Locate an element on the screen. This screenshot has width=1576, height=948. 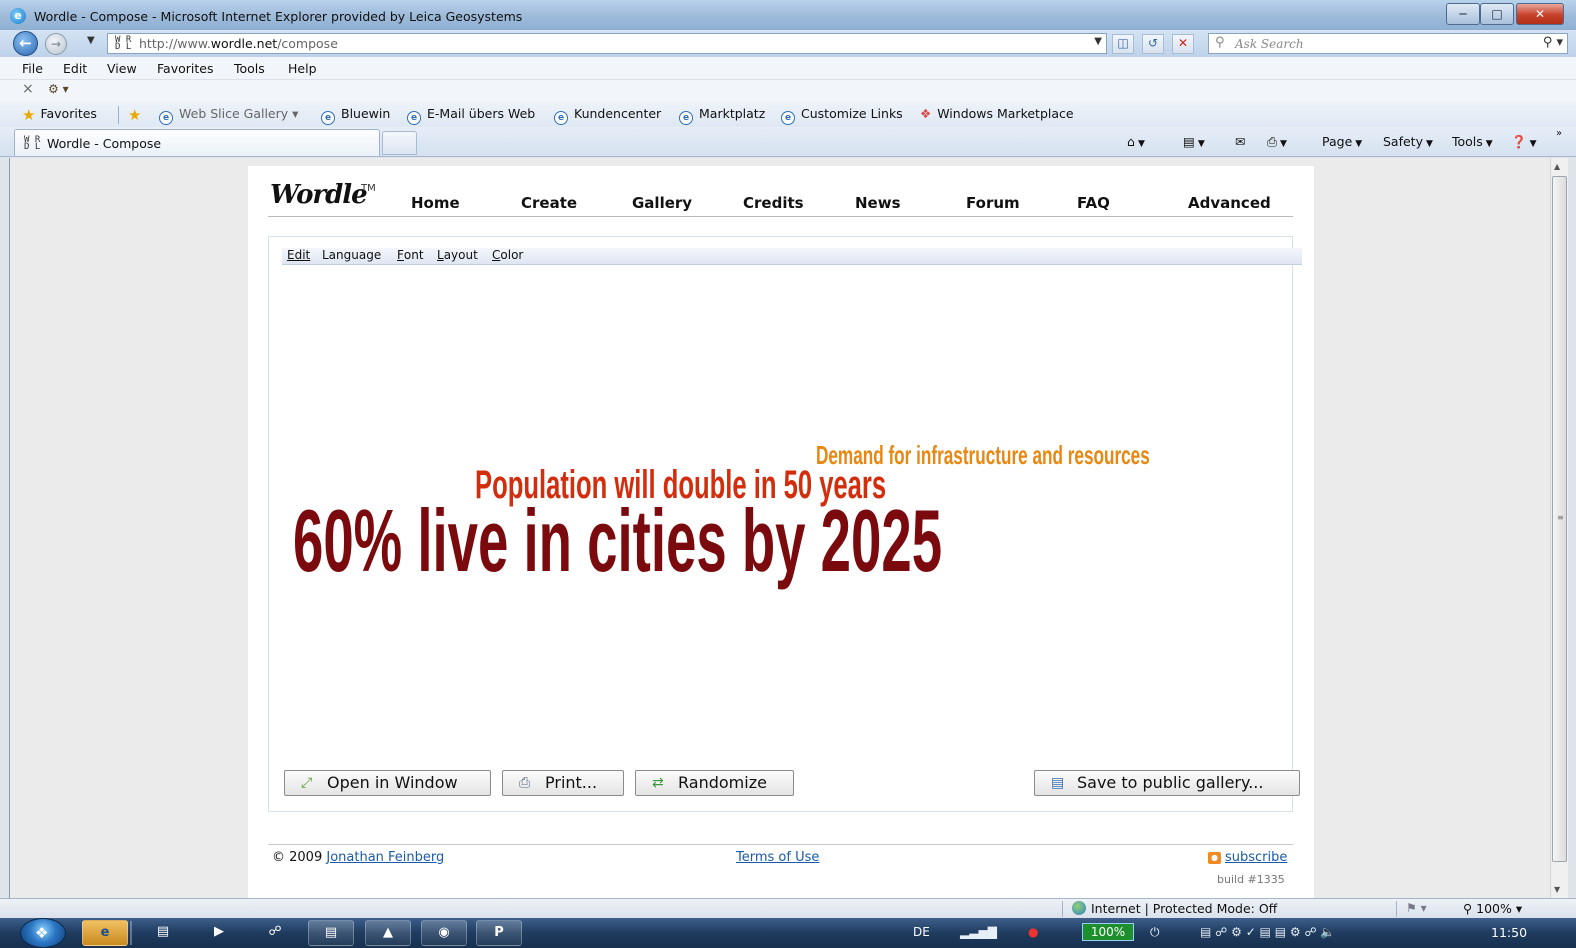
taskbar-app-icon: ▤ is located at coordinates (163, 933).